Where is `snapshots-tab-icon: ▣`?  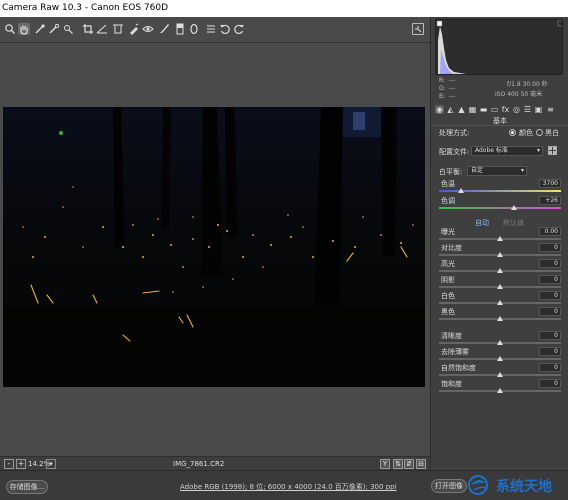
snapshots-tab-icon: ▣ is located at coordinates (538, 109).